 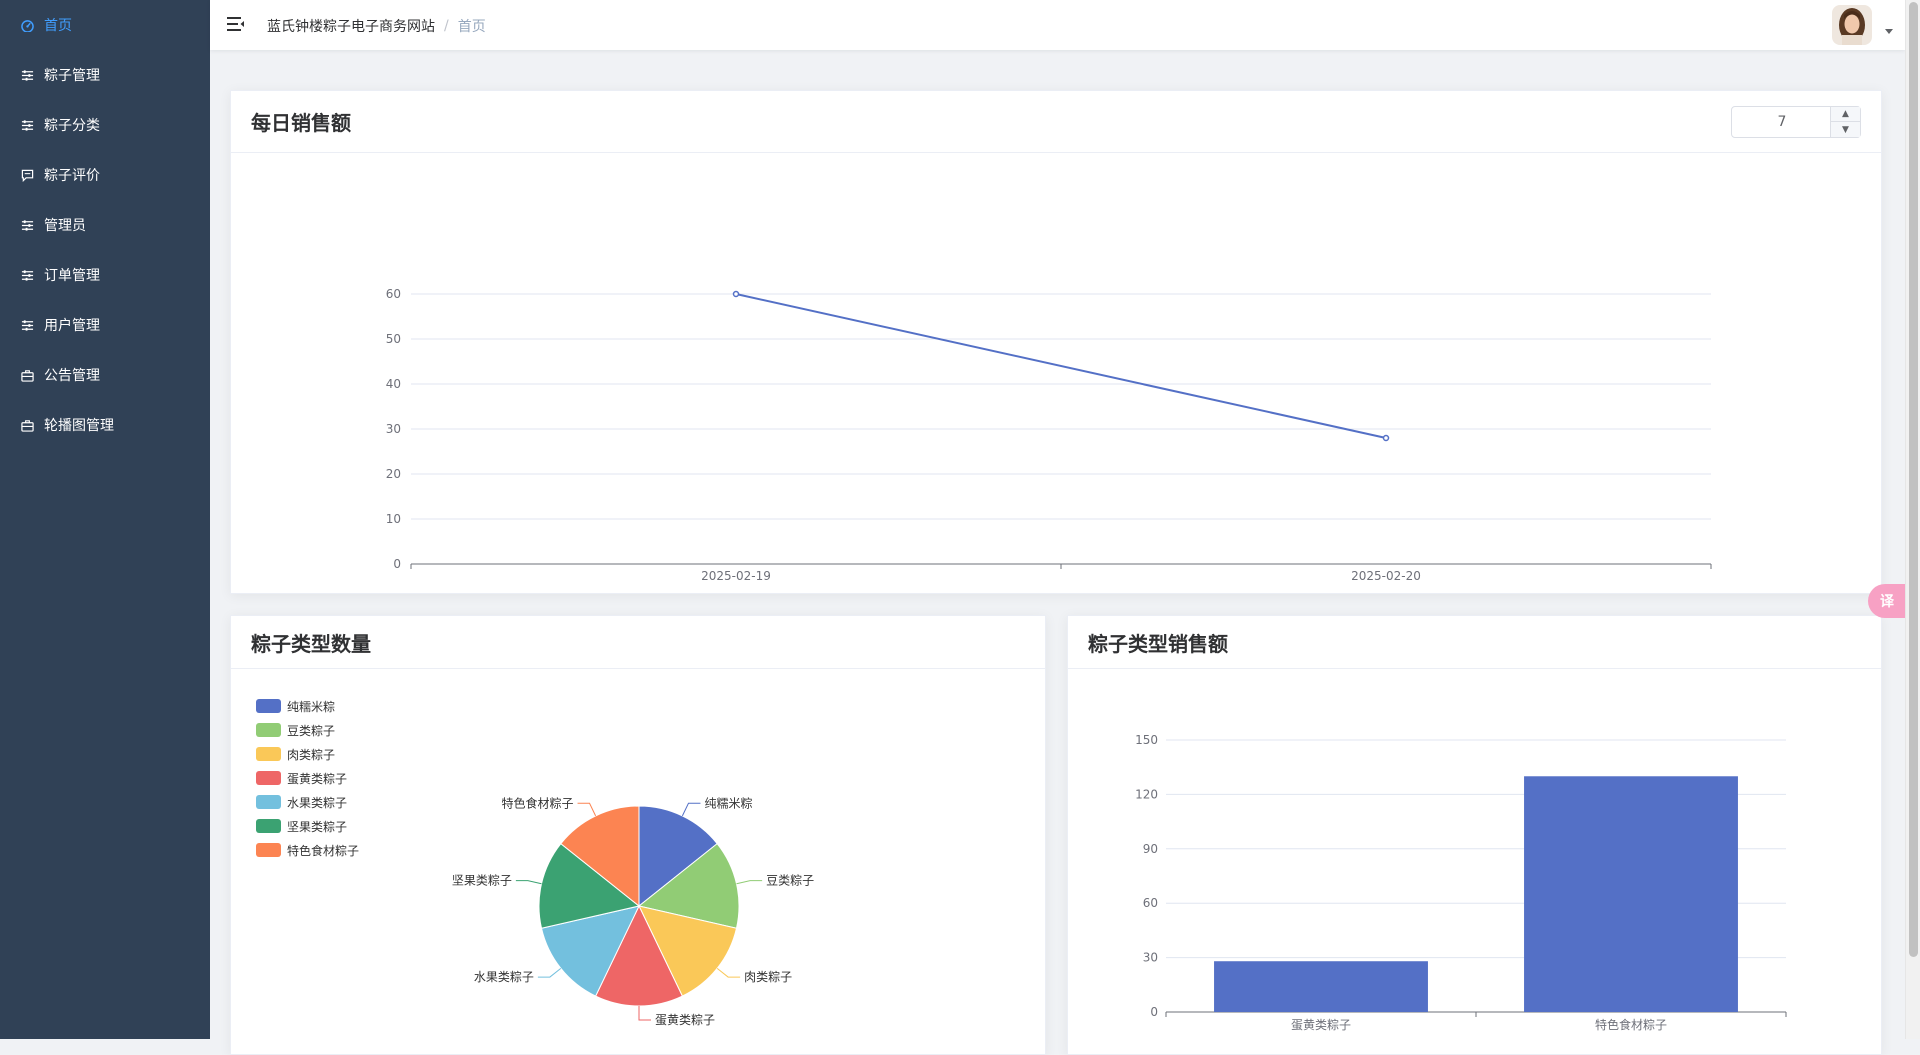 I want to click on sidebar-item-2: 粽子管理, so click(x=105, y=75).